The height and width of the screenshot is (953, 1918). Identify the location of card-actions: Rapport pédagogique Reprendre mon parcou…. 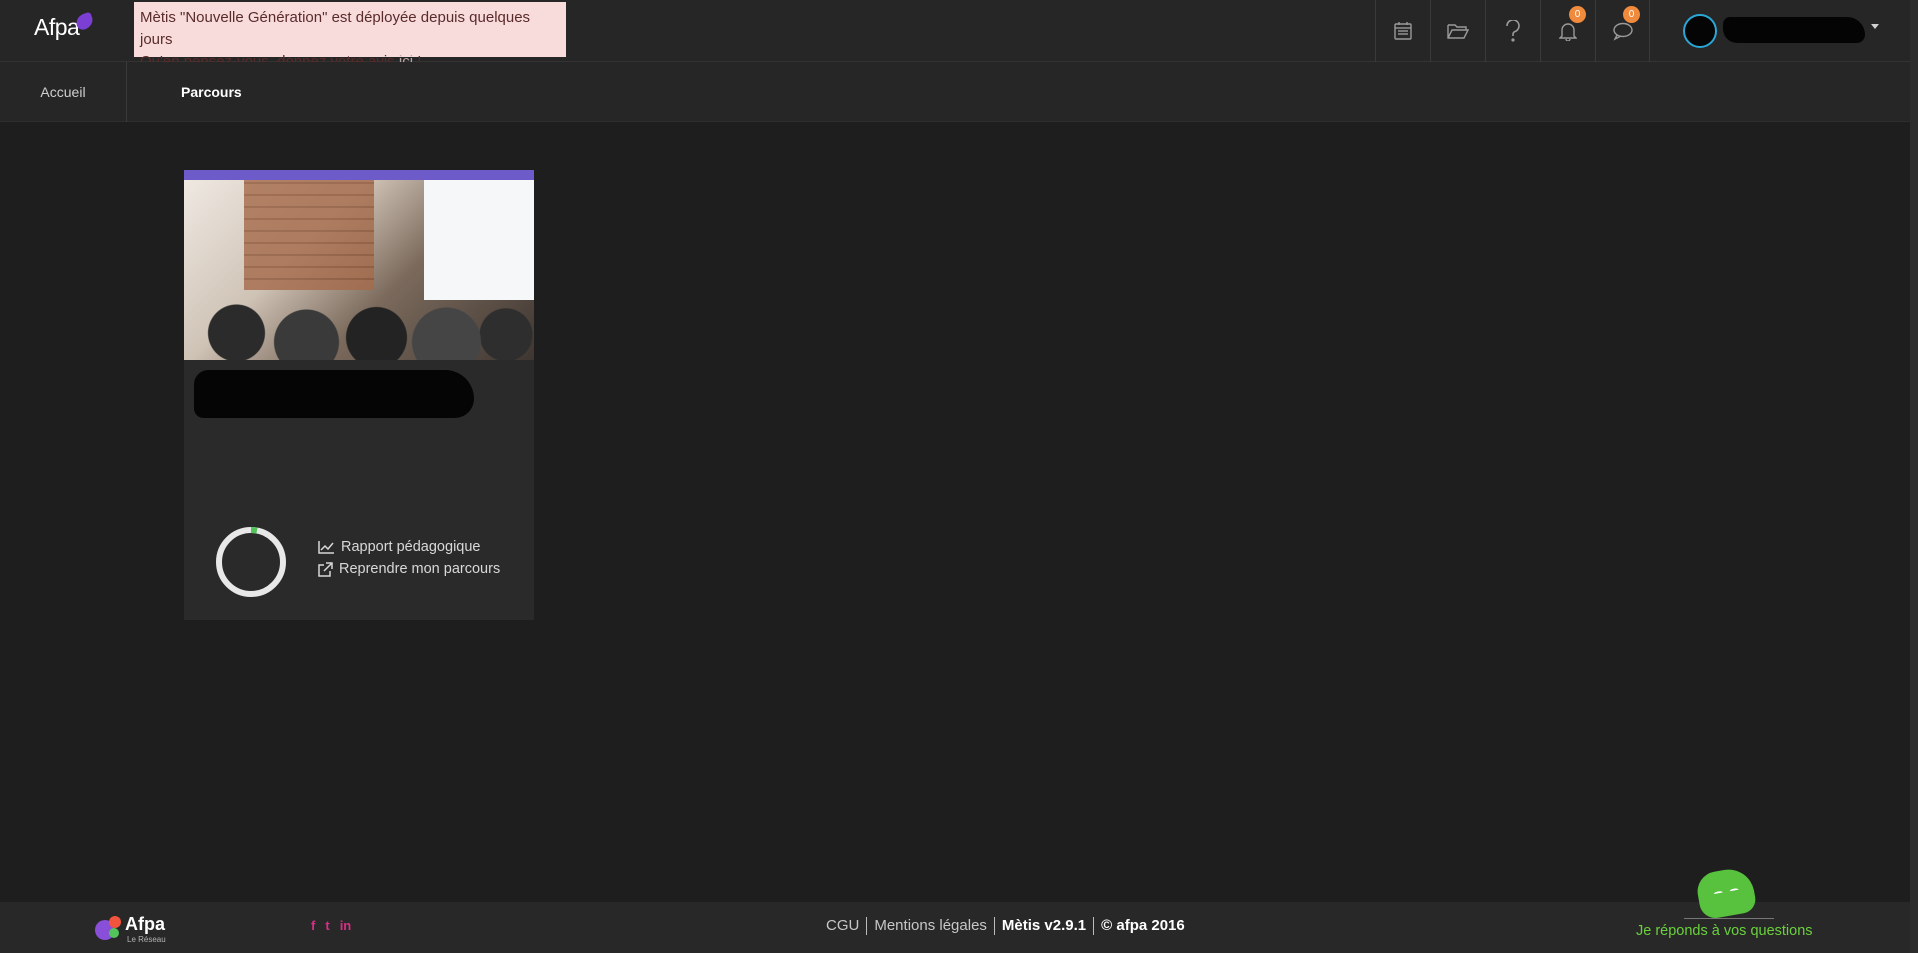
(409, 558).